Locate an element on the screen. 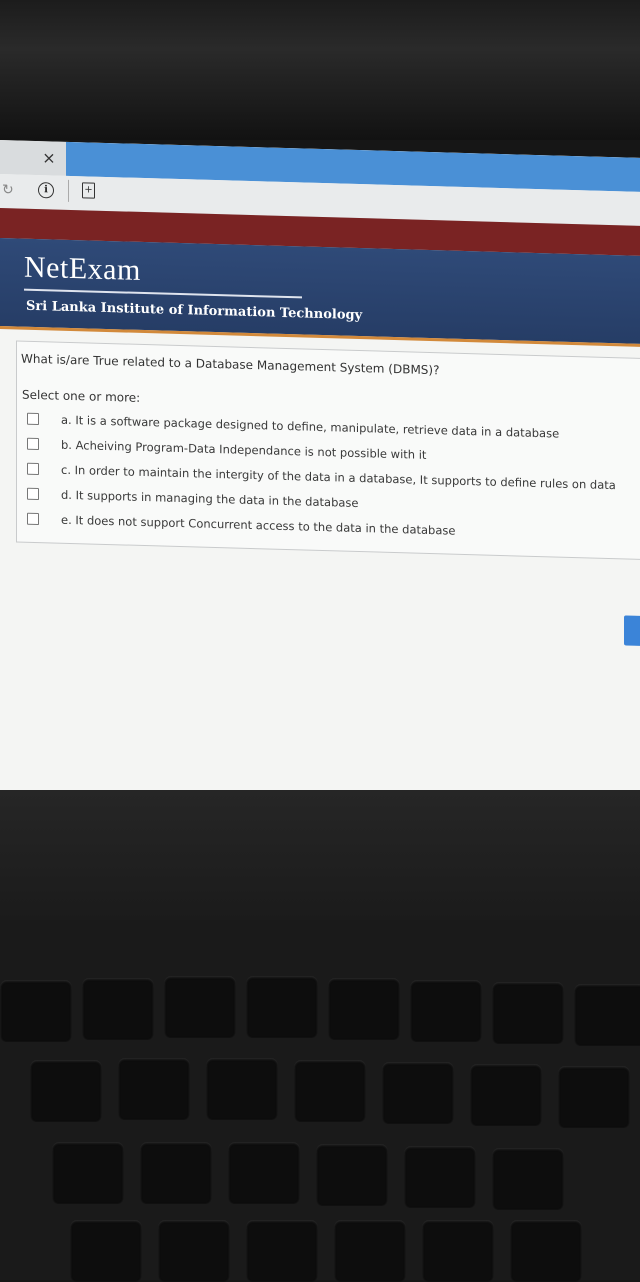 The image size is (640, 1282). side-navigation-button is located at coordinates (632, 630).